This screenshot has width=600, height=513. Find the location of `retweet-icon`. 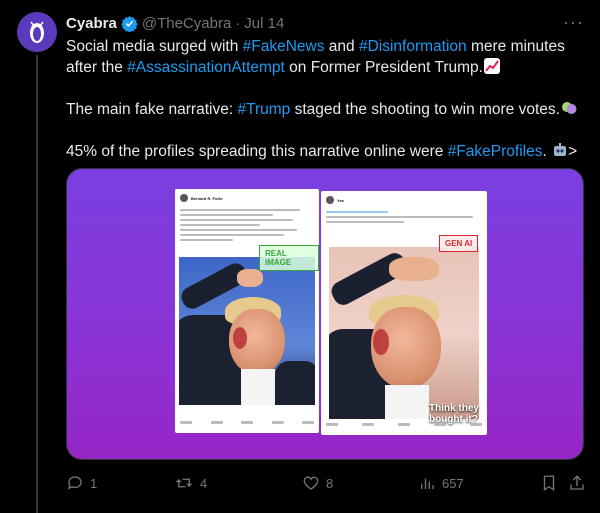

retweet-icon is located at coordinates (184, 483).